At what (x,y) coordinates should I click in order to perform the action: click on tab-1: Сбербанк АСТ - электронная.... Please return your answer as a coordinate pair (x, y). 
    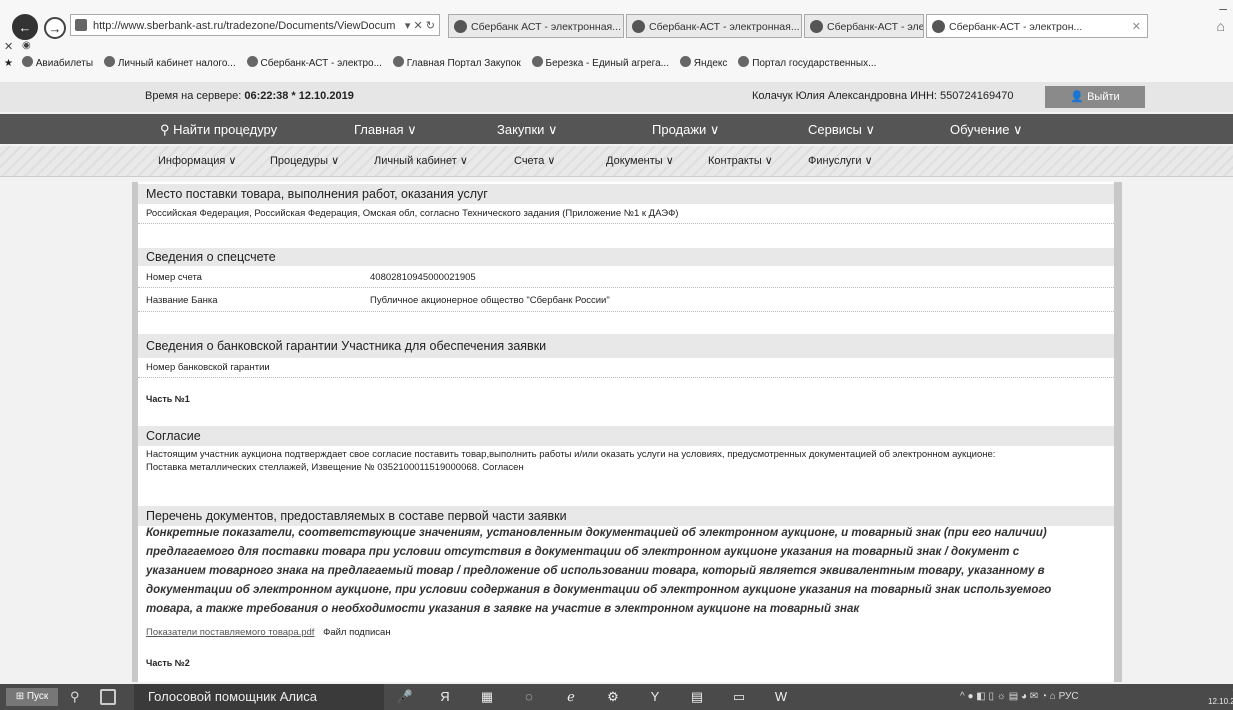
    Looking at the image, I should click on (536, 26).